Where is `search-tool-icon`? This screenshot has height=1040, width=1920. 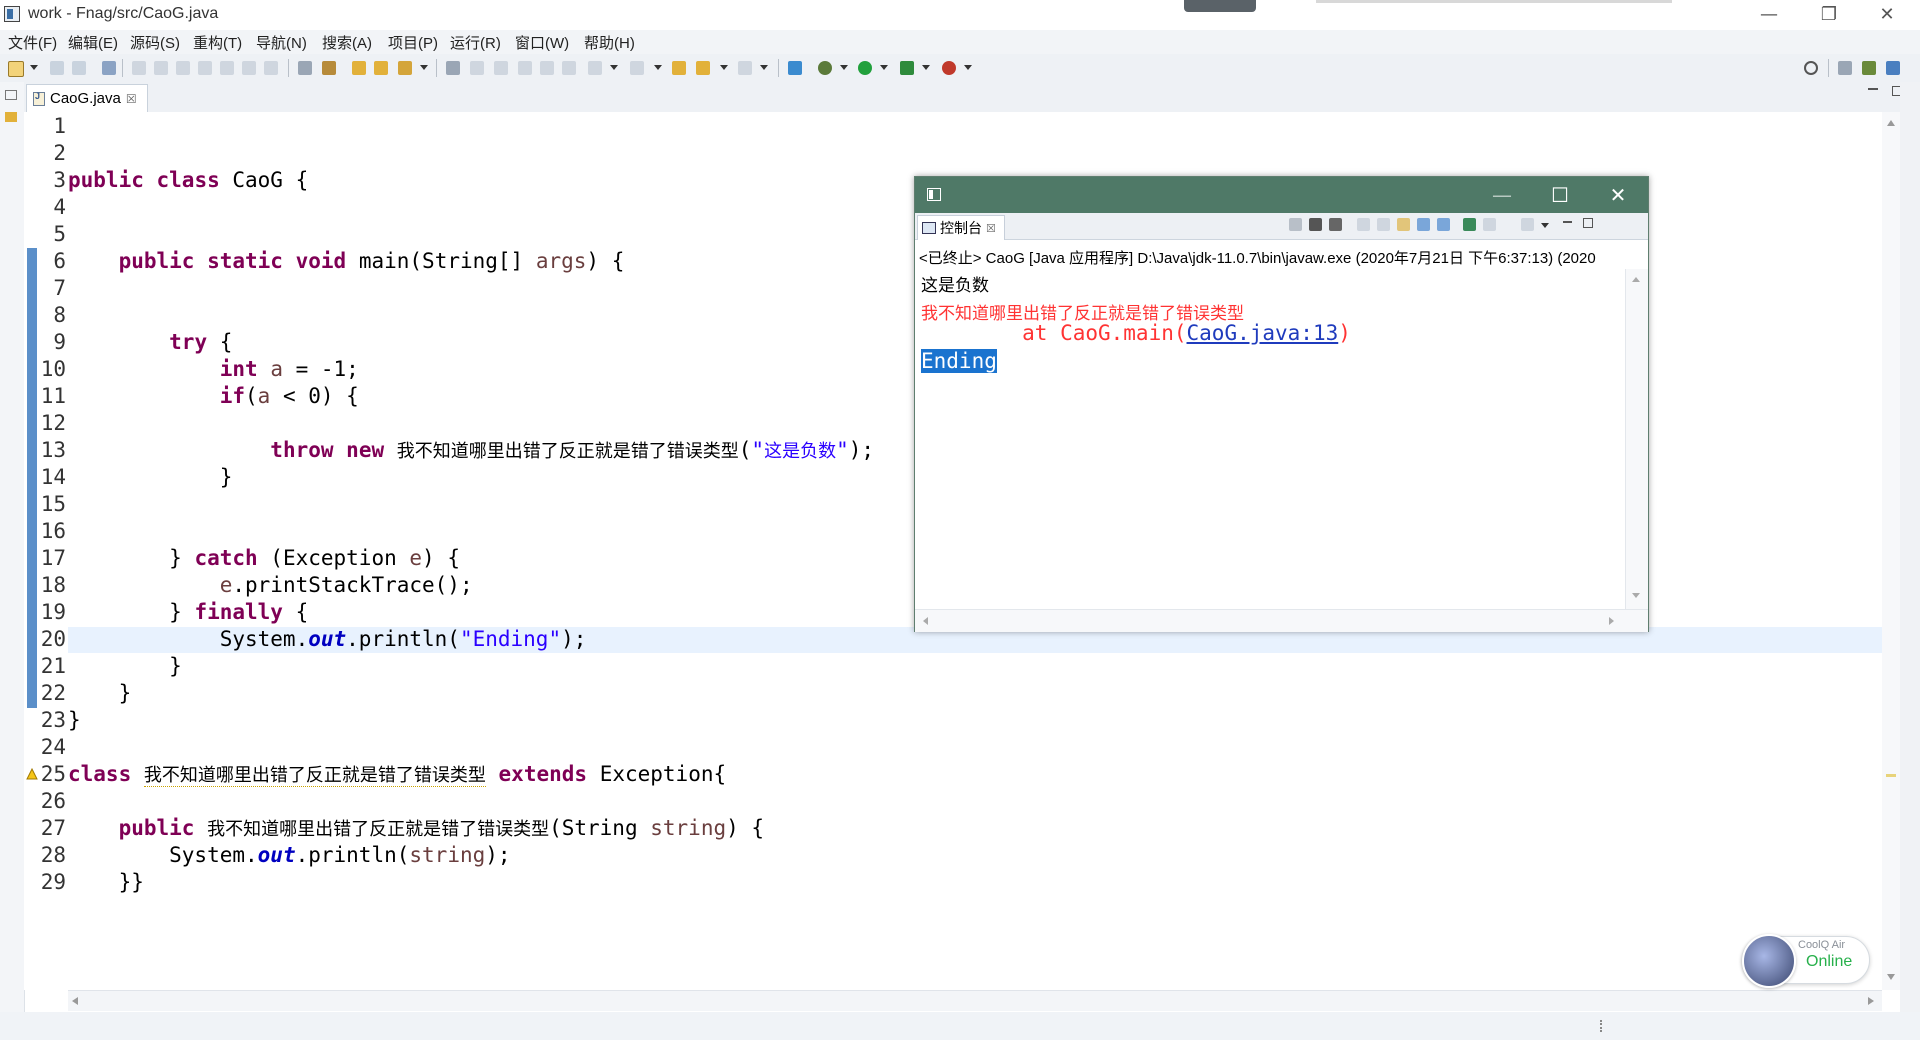
search-tool-icon is located at coordinates (405, 68).